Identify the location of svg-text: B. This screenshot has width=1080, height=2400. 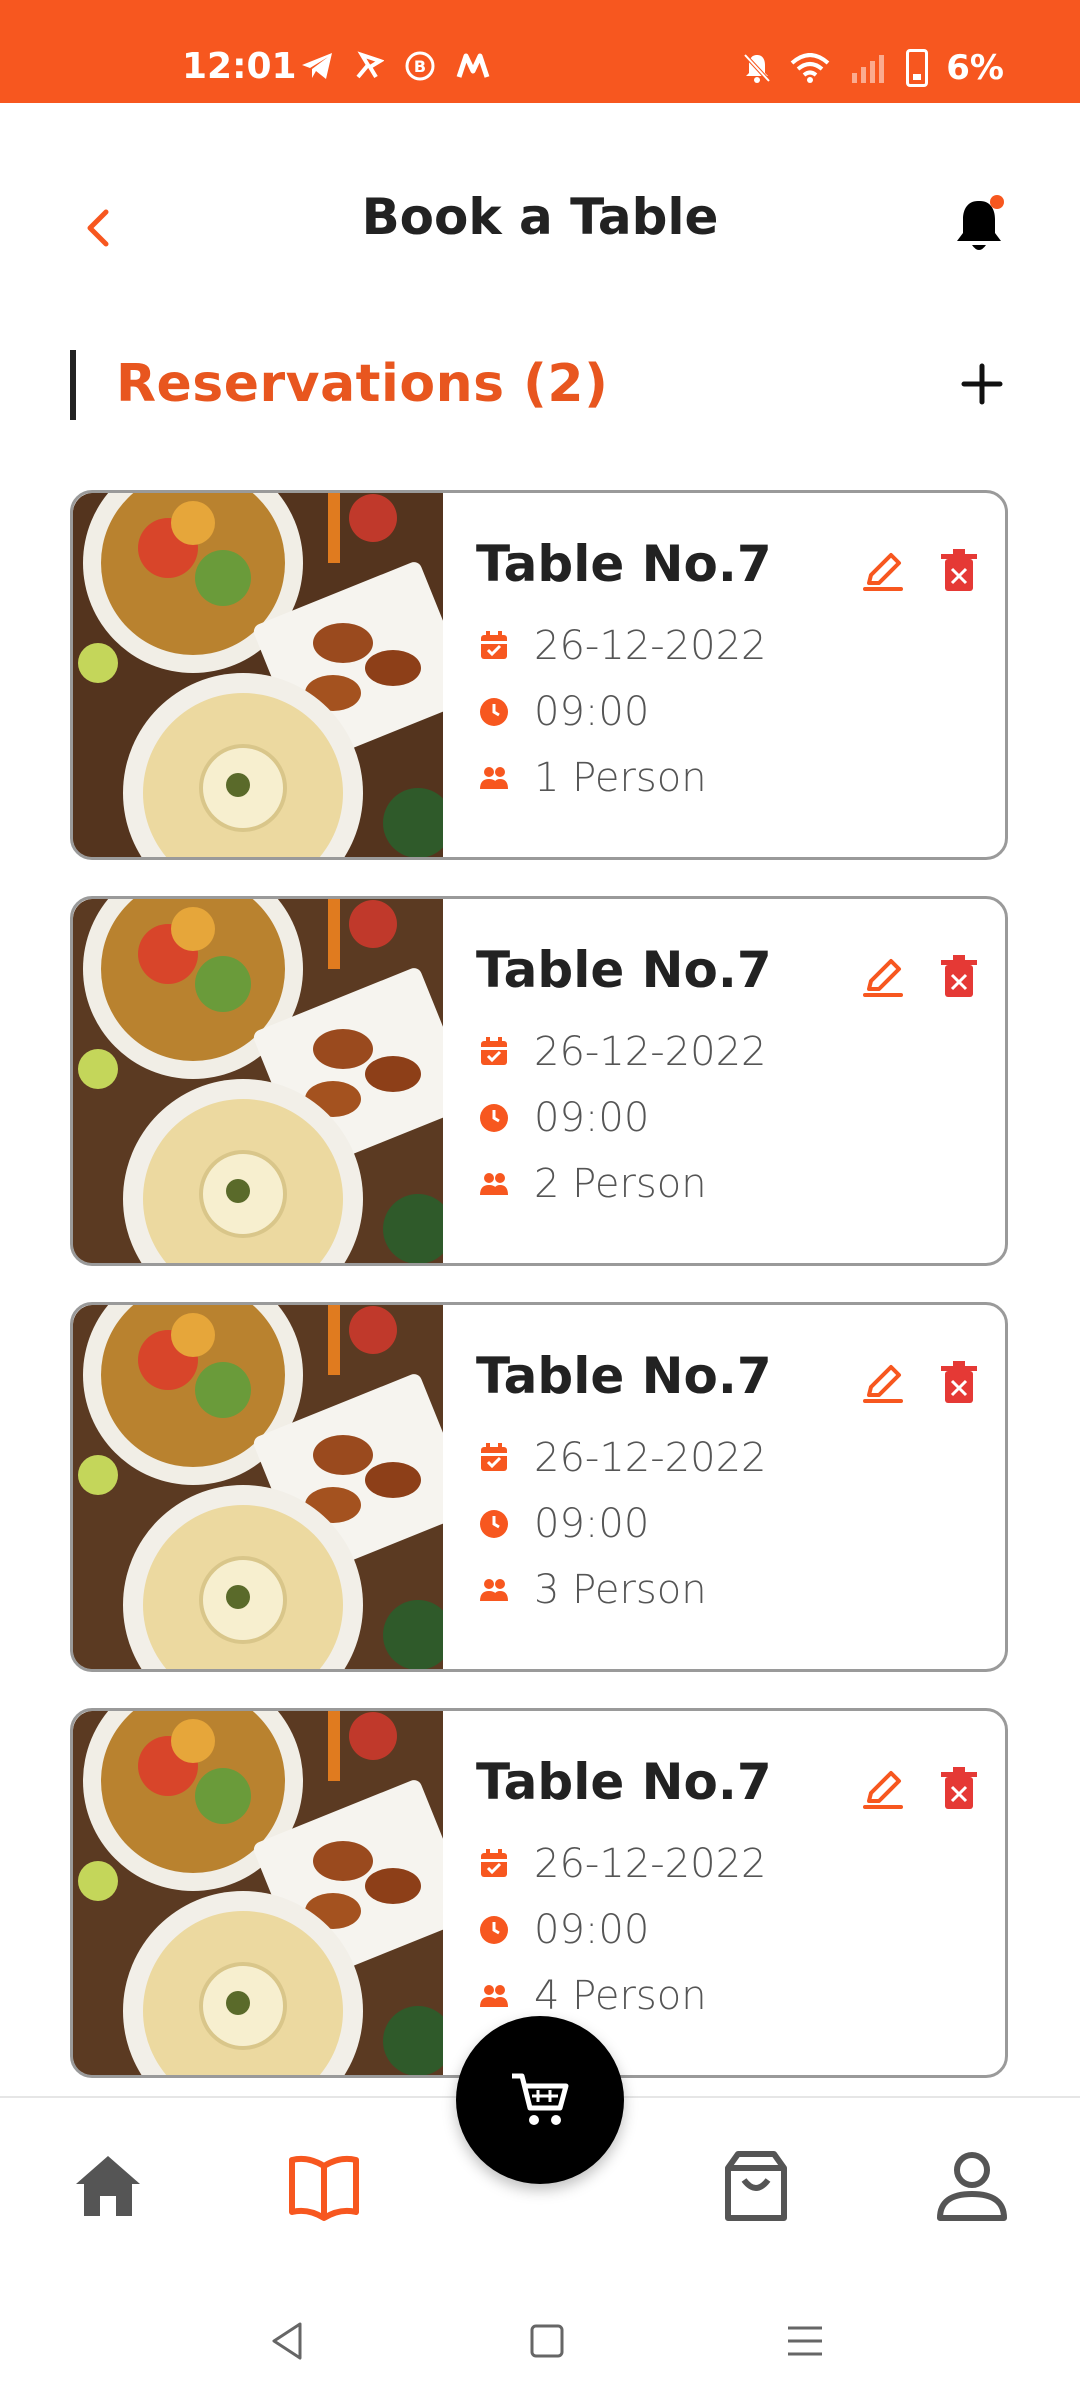
(420, 66).